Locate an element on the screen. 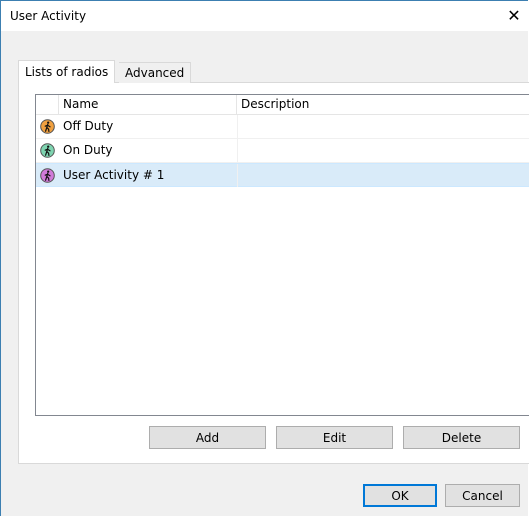 The width and height of the screenshot is (529, 517). window-title: User Activity is located at coordinates (48, 16).